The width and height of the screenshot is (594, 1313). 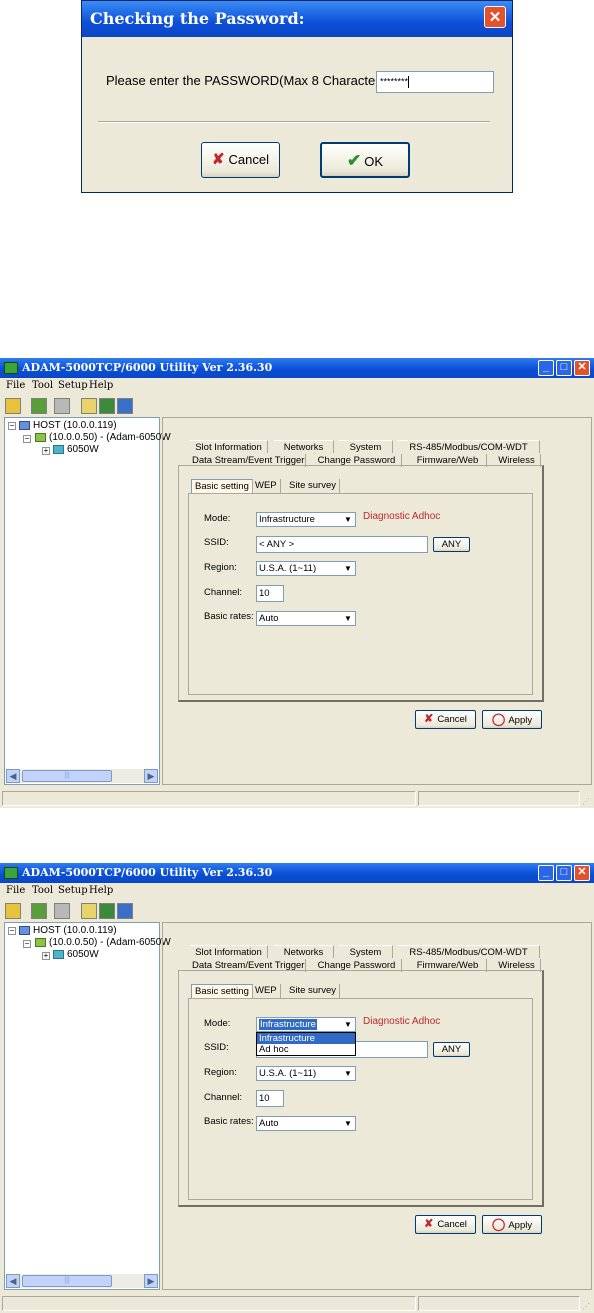 I want to click on mode-option: Ad hoc, so click(x=306, y=1049).